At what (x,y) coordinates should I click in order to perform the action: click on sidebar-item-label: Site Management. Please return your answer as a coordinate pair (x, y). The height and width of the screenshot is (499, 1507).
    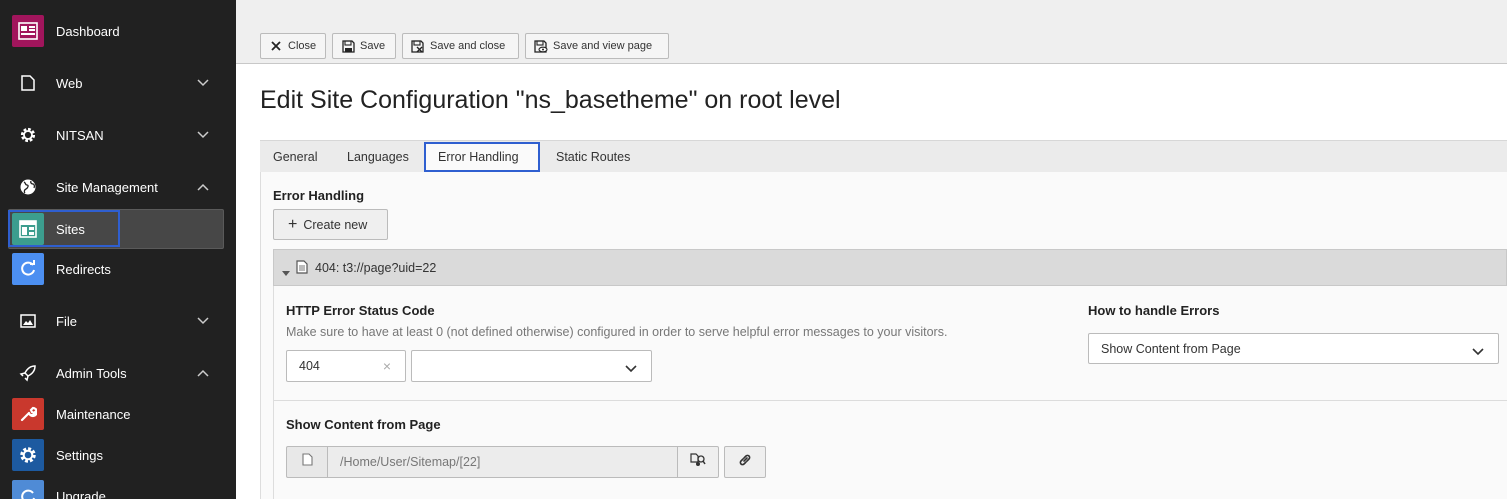
    Looking at the image, I should click on (107, 187).